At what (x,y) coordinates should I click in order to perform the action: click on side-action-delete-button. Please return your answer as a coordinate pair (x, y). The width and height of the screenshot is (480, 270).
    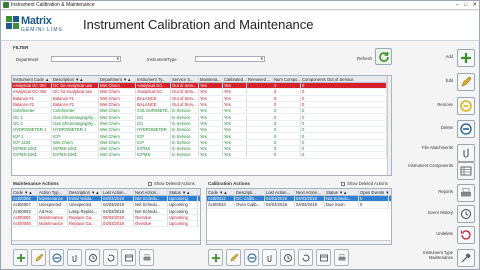
    Looking at the image, I should click on (466, 129).